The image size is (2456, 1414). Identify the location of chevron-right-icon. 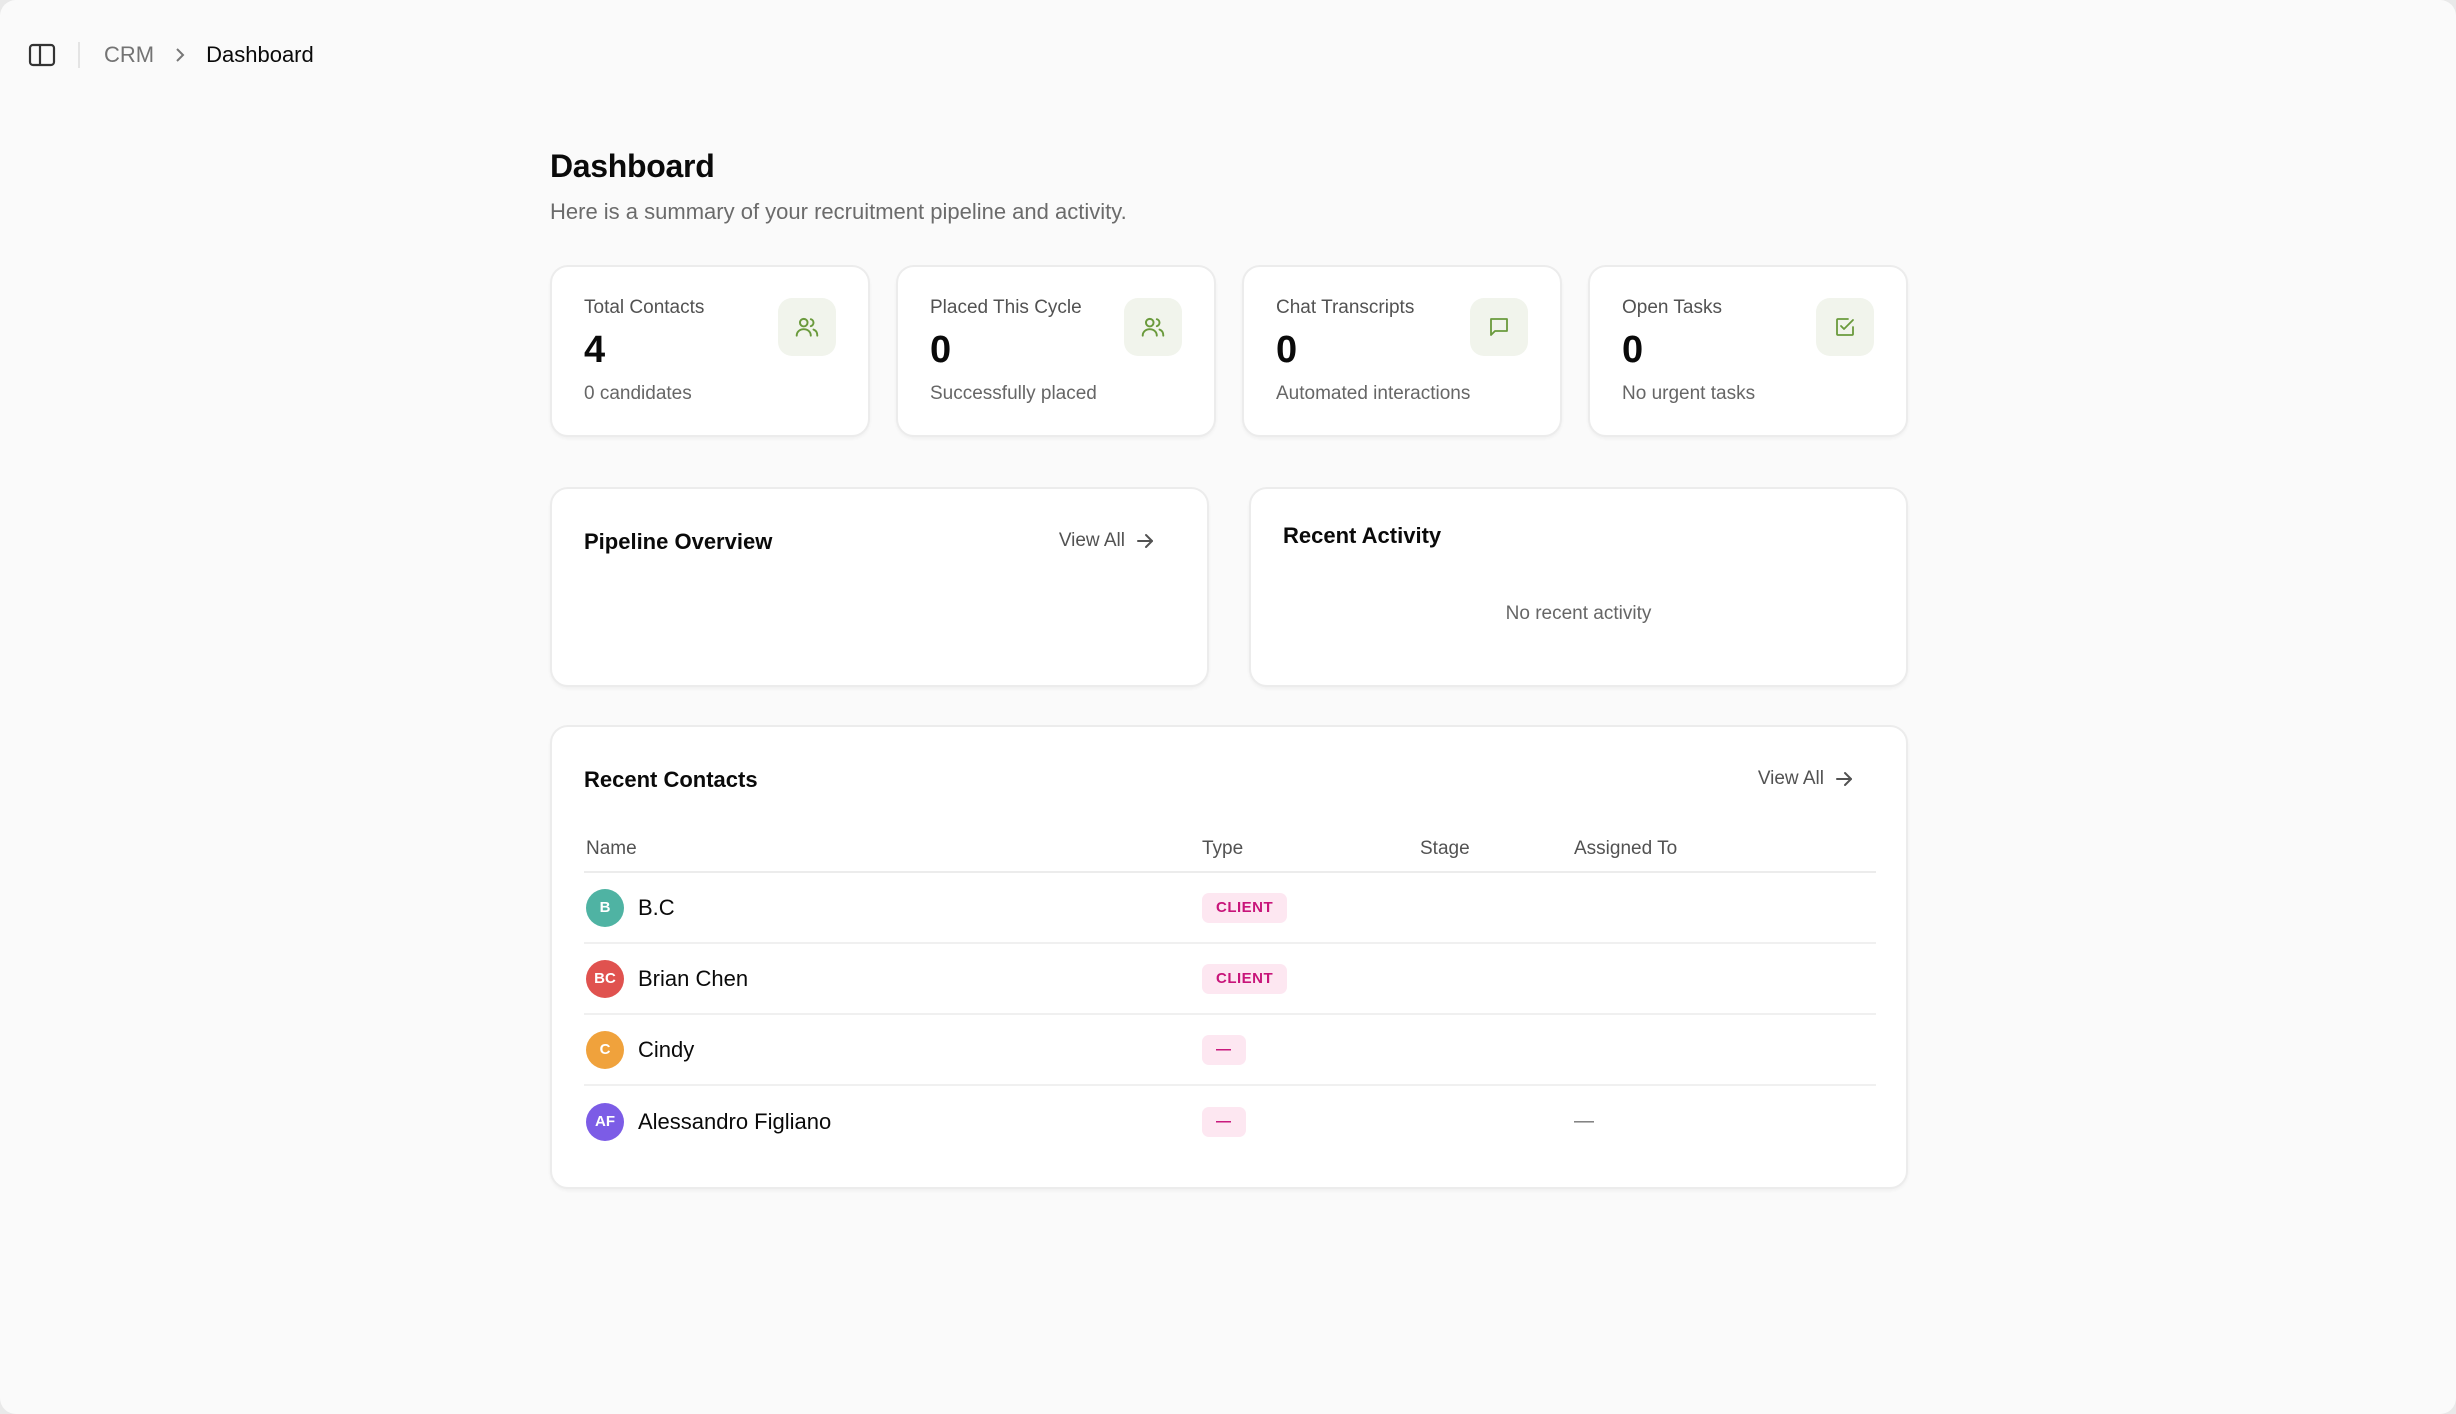
(180, 55).